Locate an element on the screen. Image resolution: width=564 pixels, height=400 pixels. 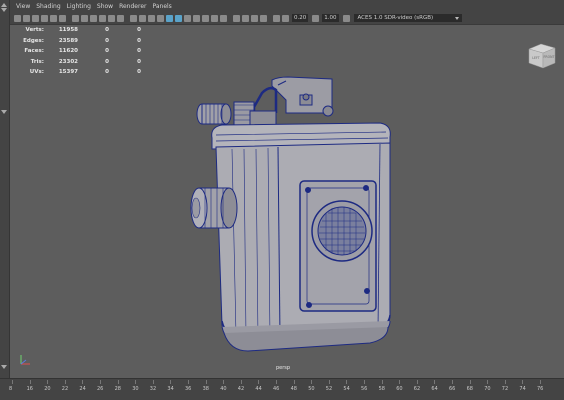
textured-icon is located at coordinates (169, 18).